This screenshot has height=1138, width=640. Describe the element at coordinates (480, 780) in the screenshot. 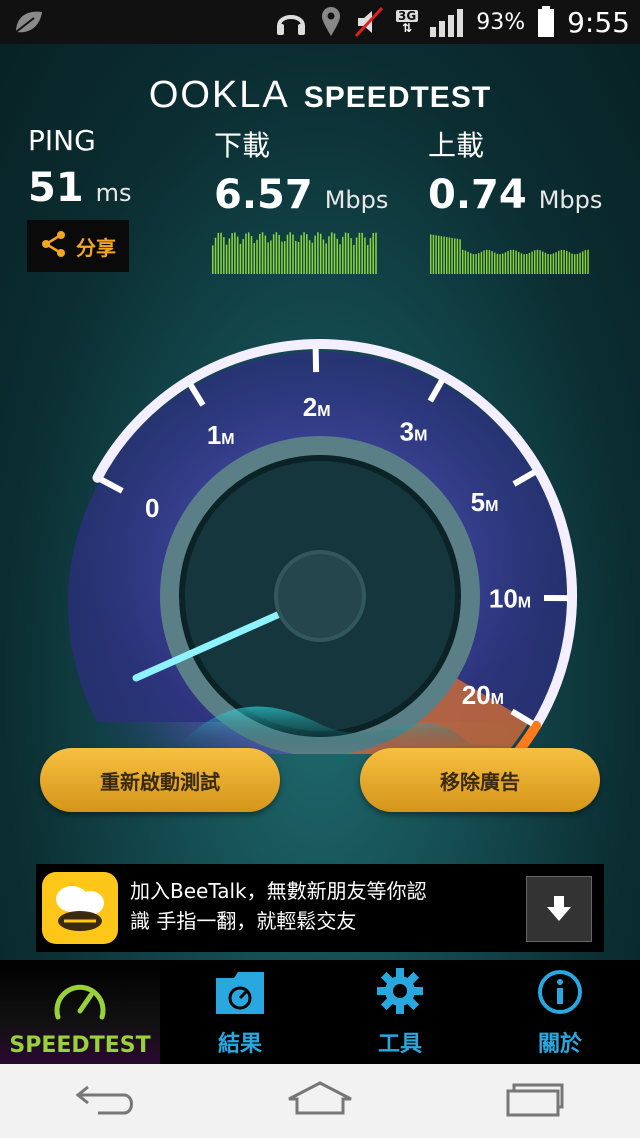

I see `remove-ads-button: 移除廣告` at that location.